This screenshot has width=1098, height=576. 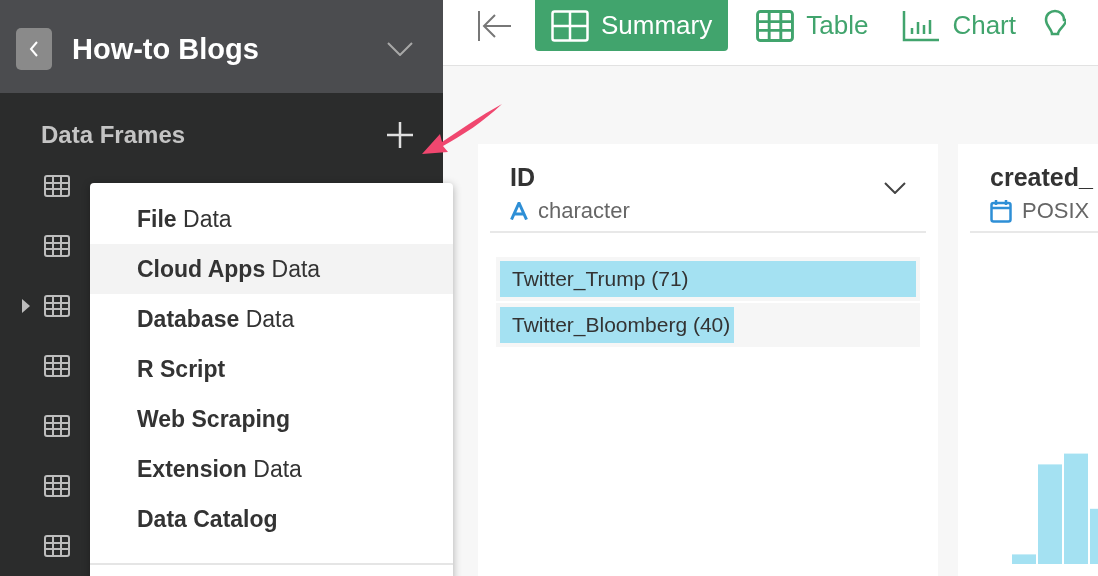 I want to click on plus-icon, so click(x=400, y=135).